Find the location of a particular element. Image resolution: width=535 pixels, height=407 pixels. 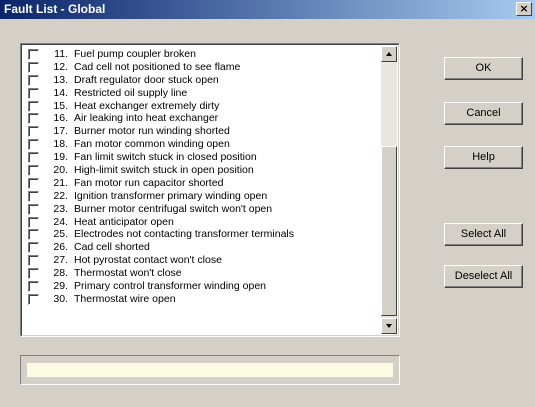

fault-number: 24. is located at coordinates (60, 221).